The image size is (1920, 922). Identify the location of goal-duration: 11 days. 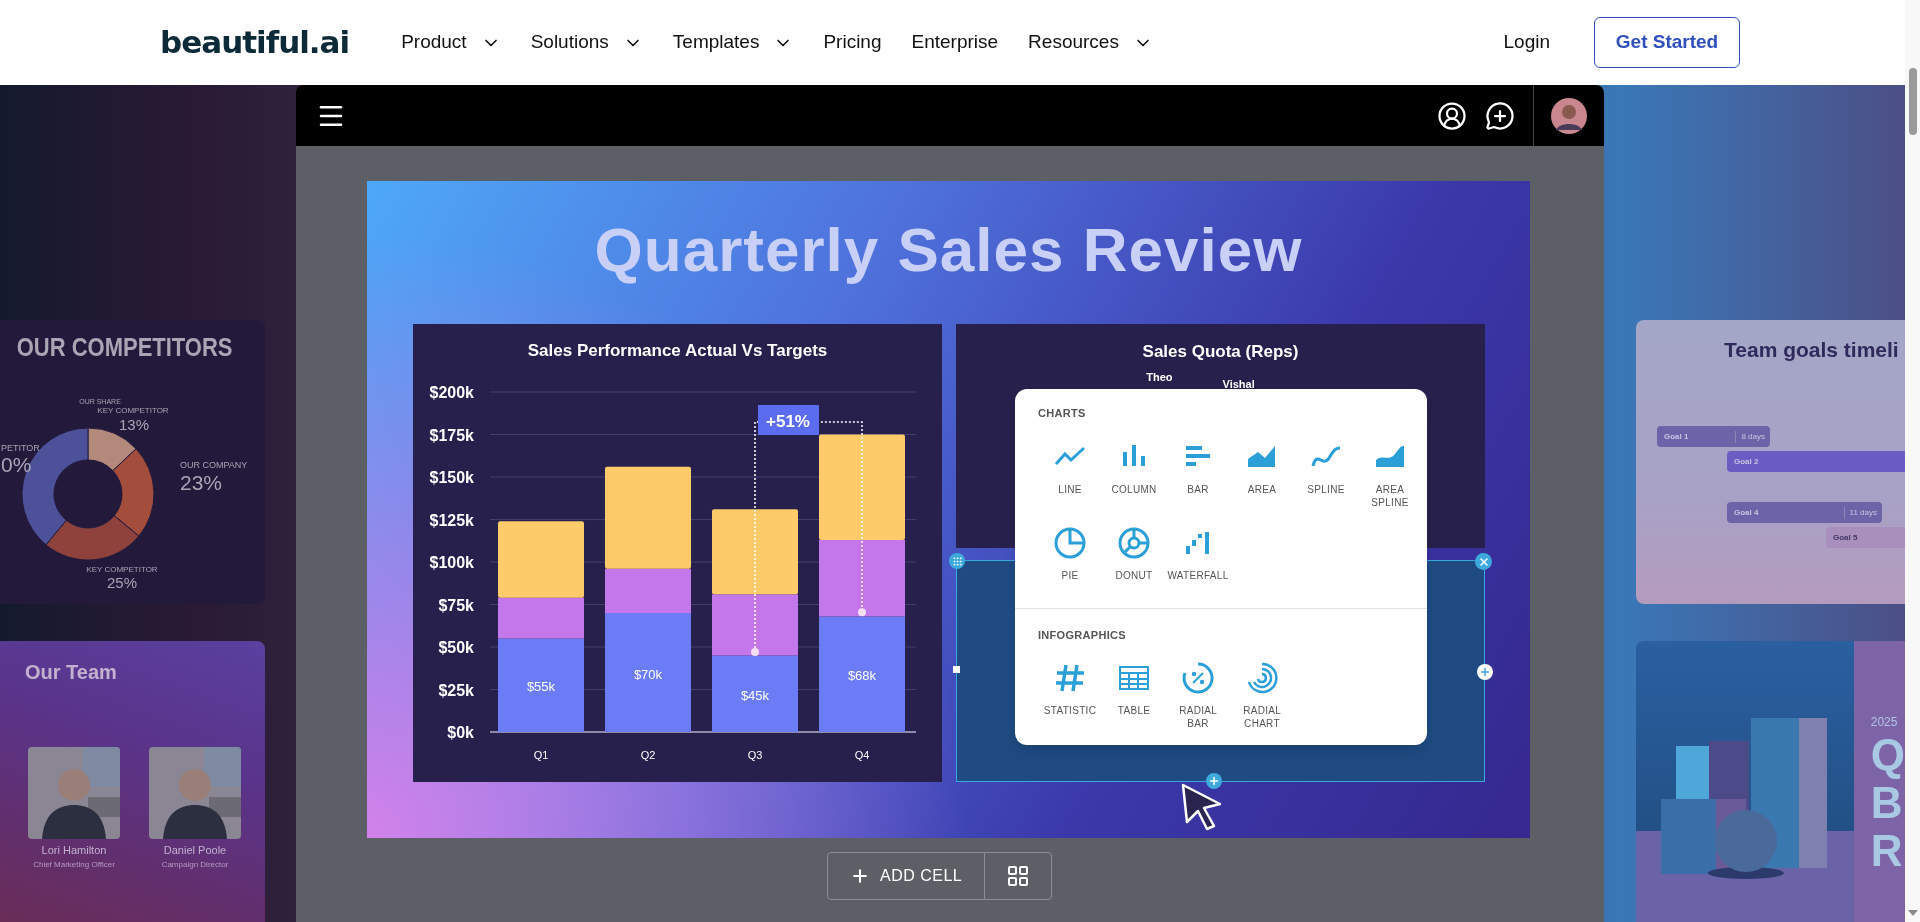
(1862, 512).